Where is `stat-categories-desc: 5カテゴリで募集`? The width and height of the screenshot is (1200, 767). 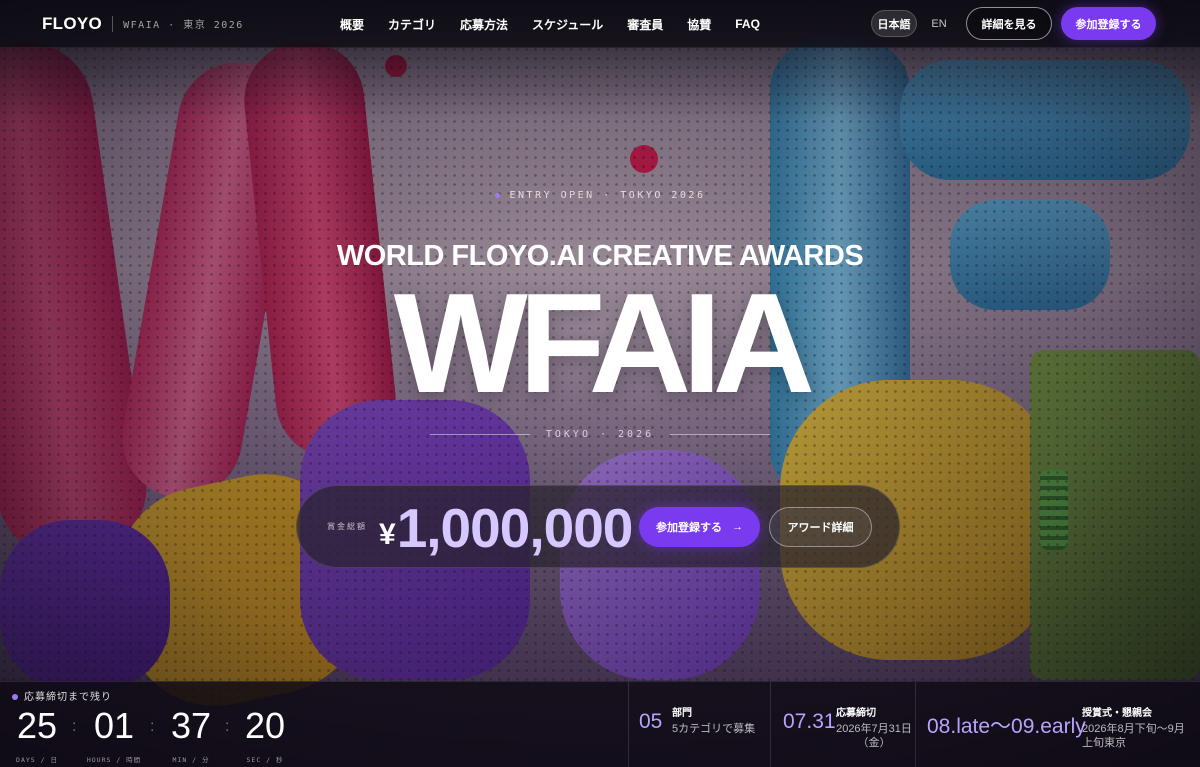 stat-categories-desc: 5カテゴリで募集 is located at coordinates (714, 729).